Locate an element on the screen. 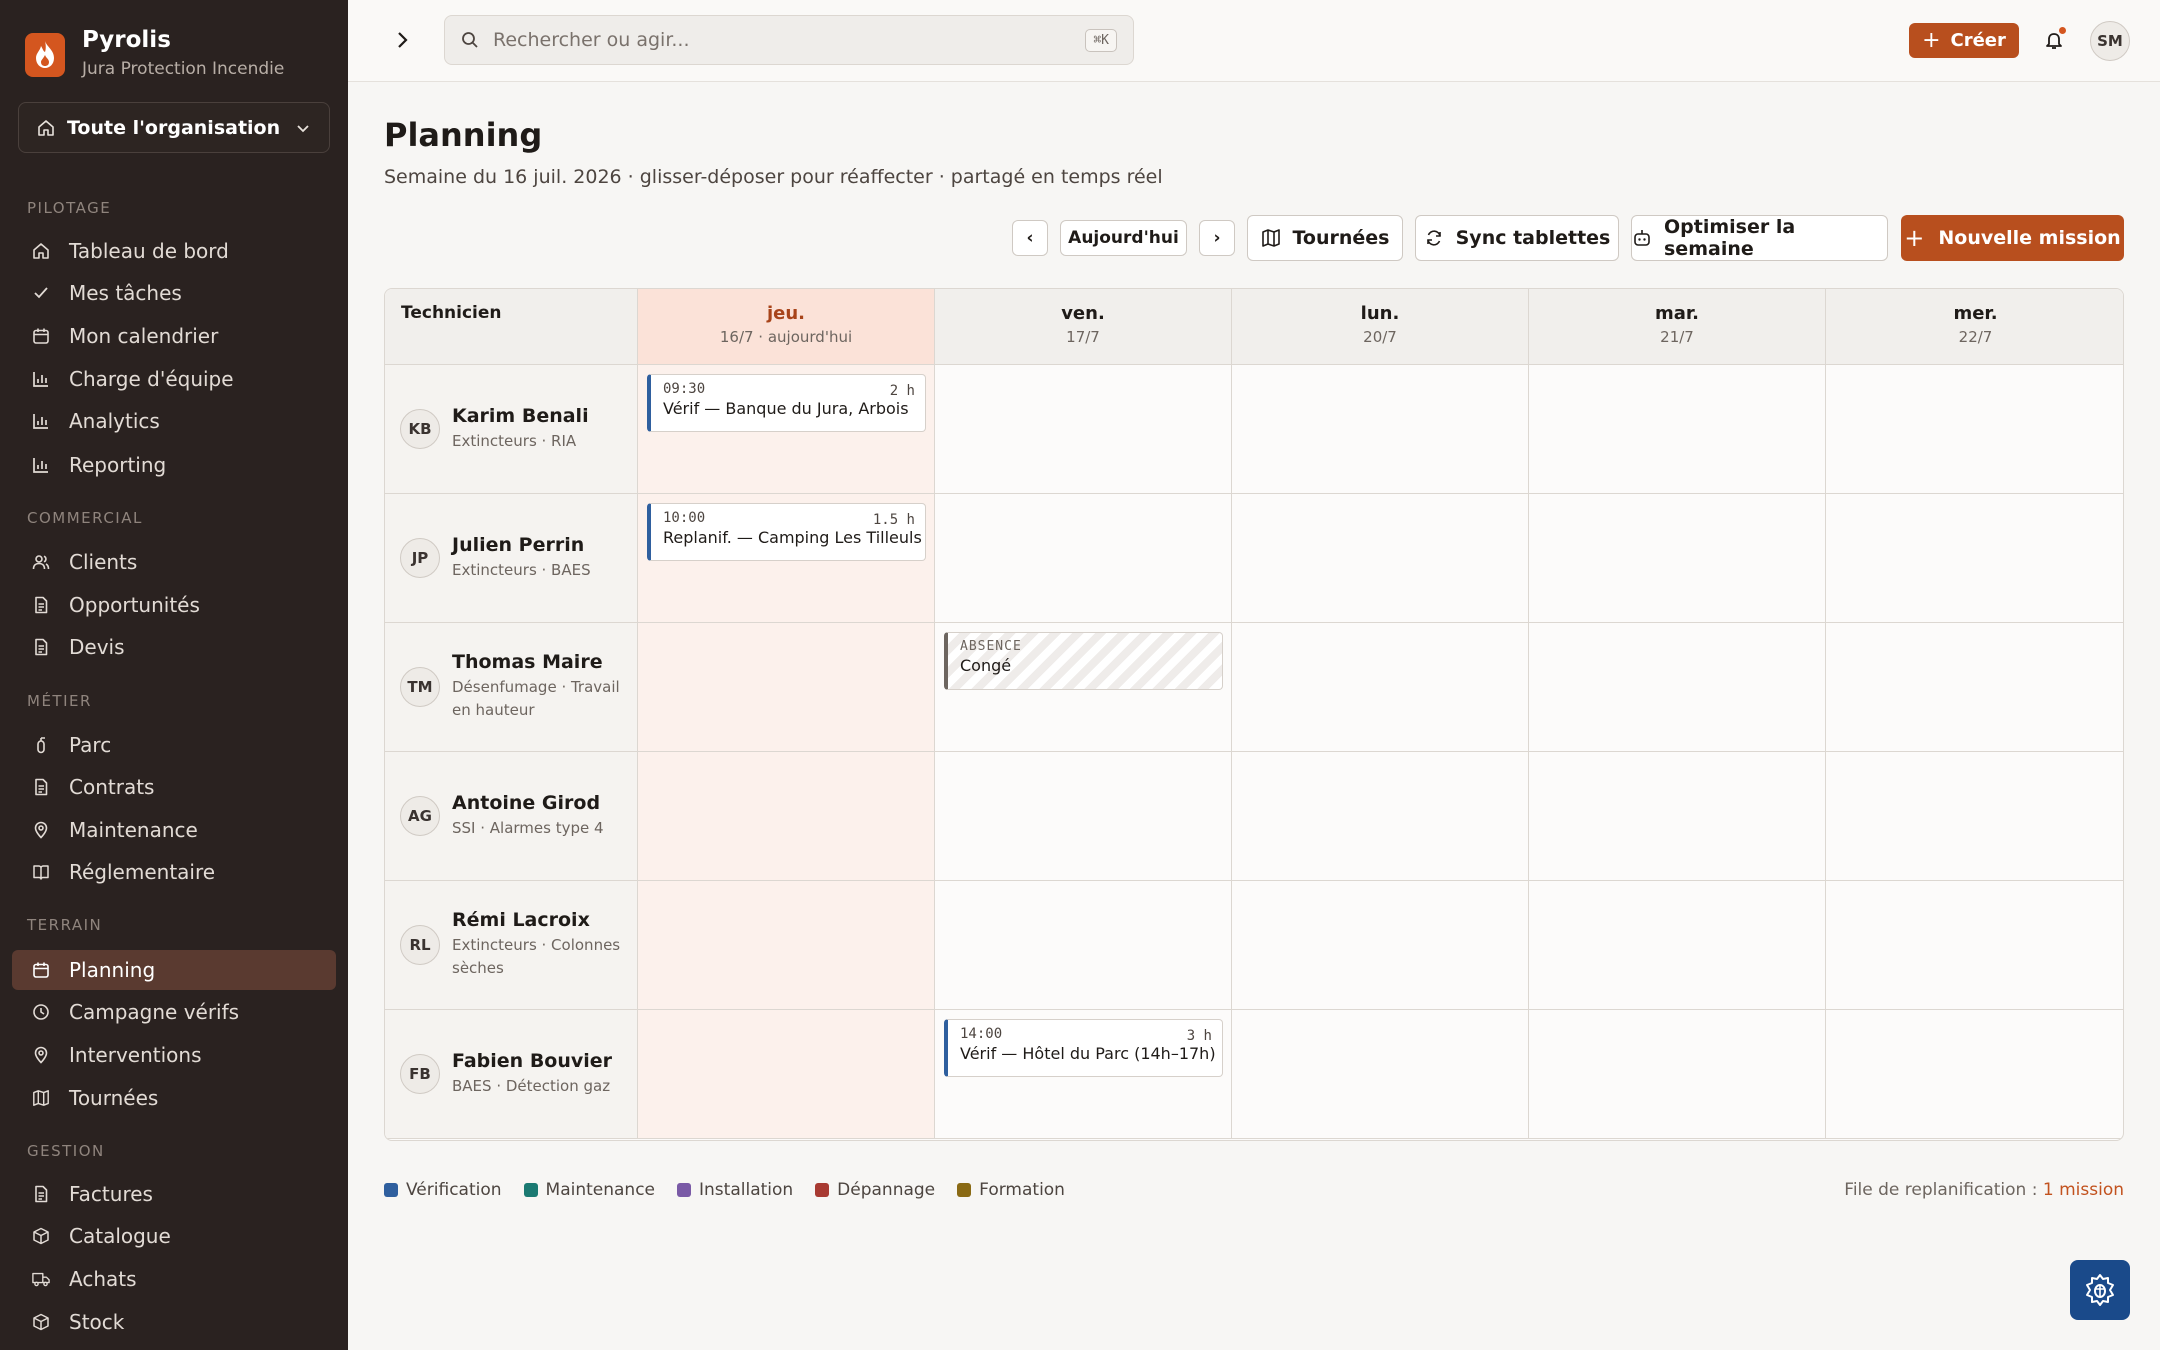 This screenshot has height=1350, width=2160. brand: Pyrolis Jura Protection Incendie is located at coordinates (154, 53).